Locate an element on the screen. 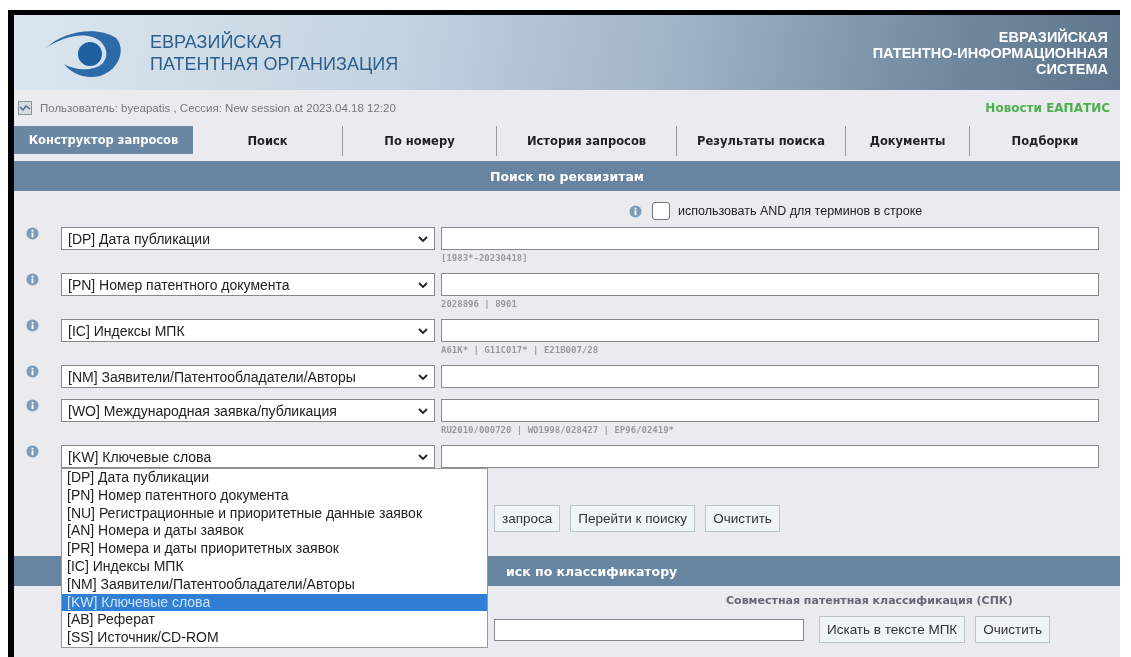 Image resolution: width=1131 pixels, height=657 pixels. tab: По номеру is located at coordinates (420, 141).